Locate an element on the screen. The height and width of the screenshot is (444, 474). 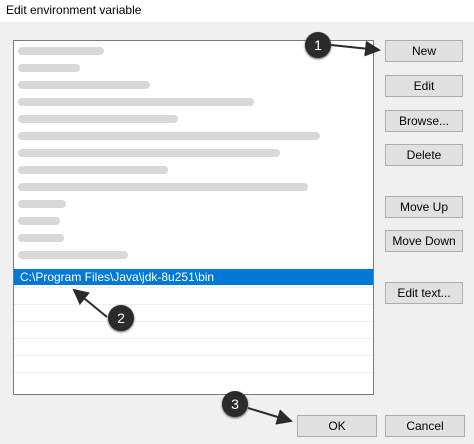
delete-button: Delete is located at coordinates (424, 155).